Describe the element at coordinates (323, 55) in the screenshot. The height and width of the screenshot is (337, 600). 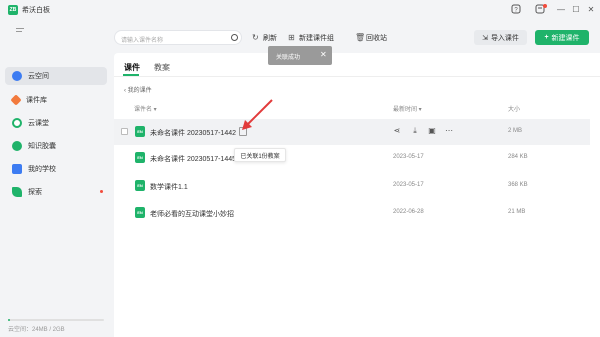
I see `close-icon: ✕` at that location.